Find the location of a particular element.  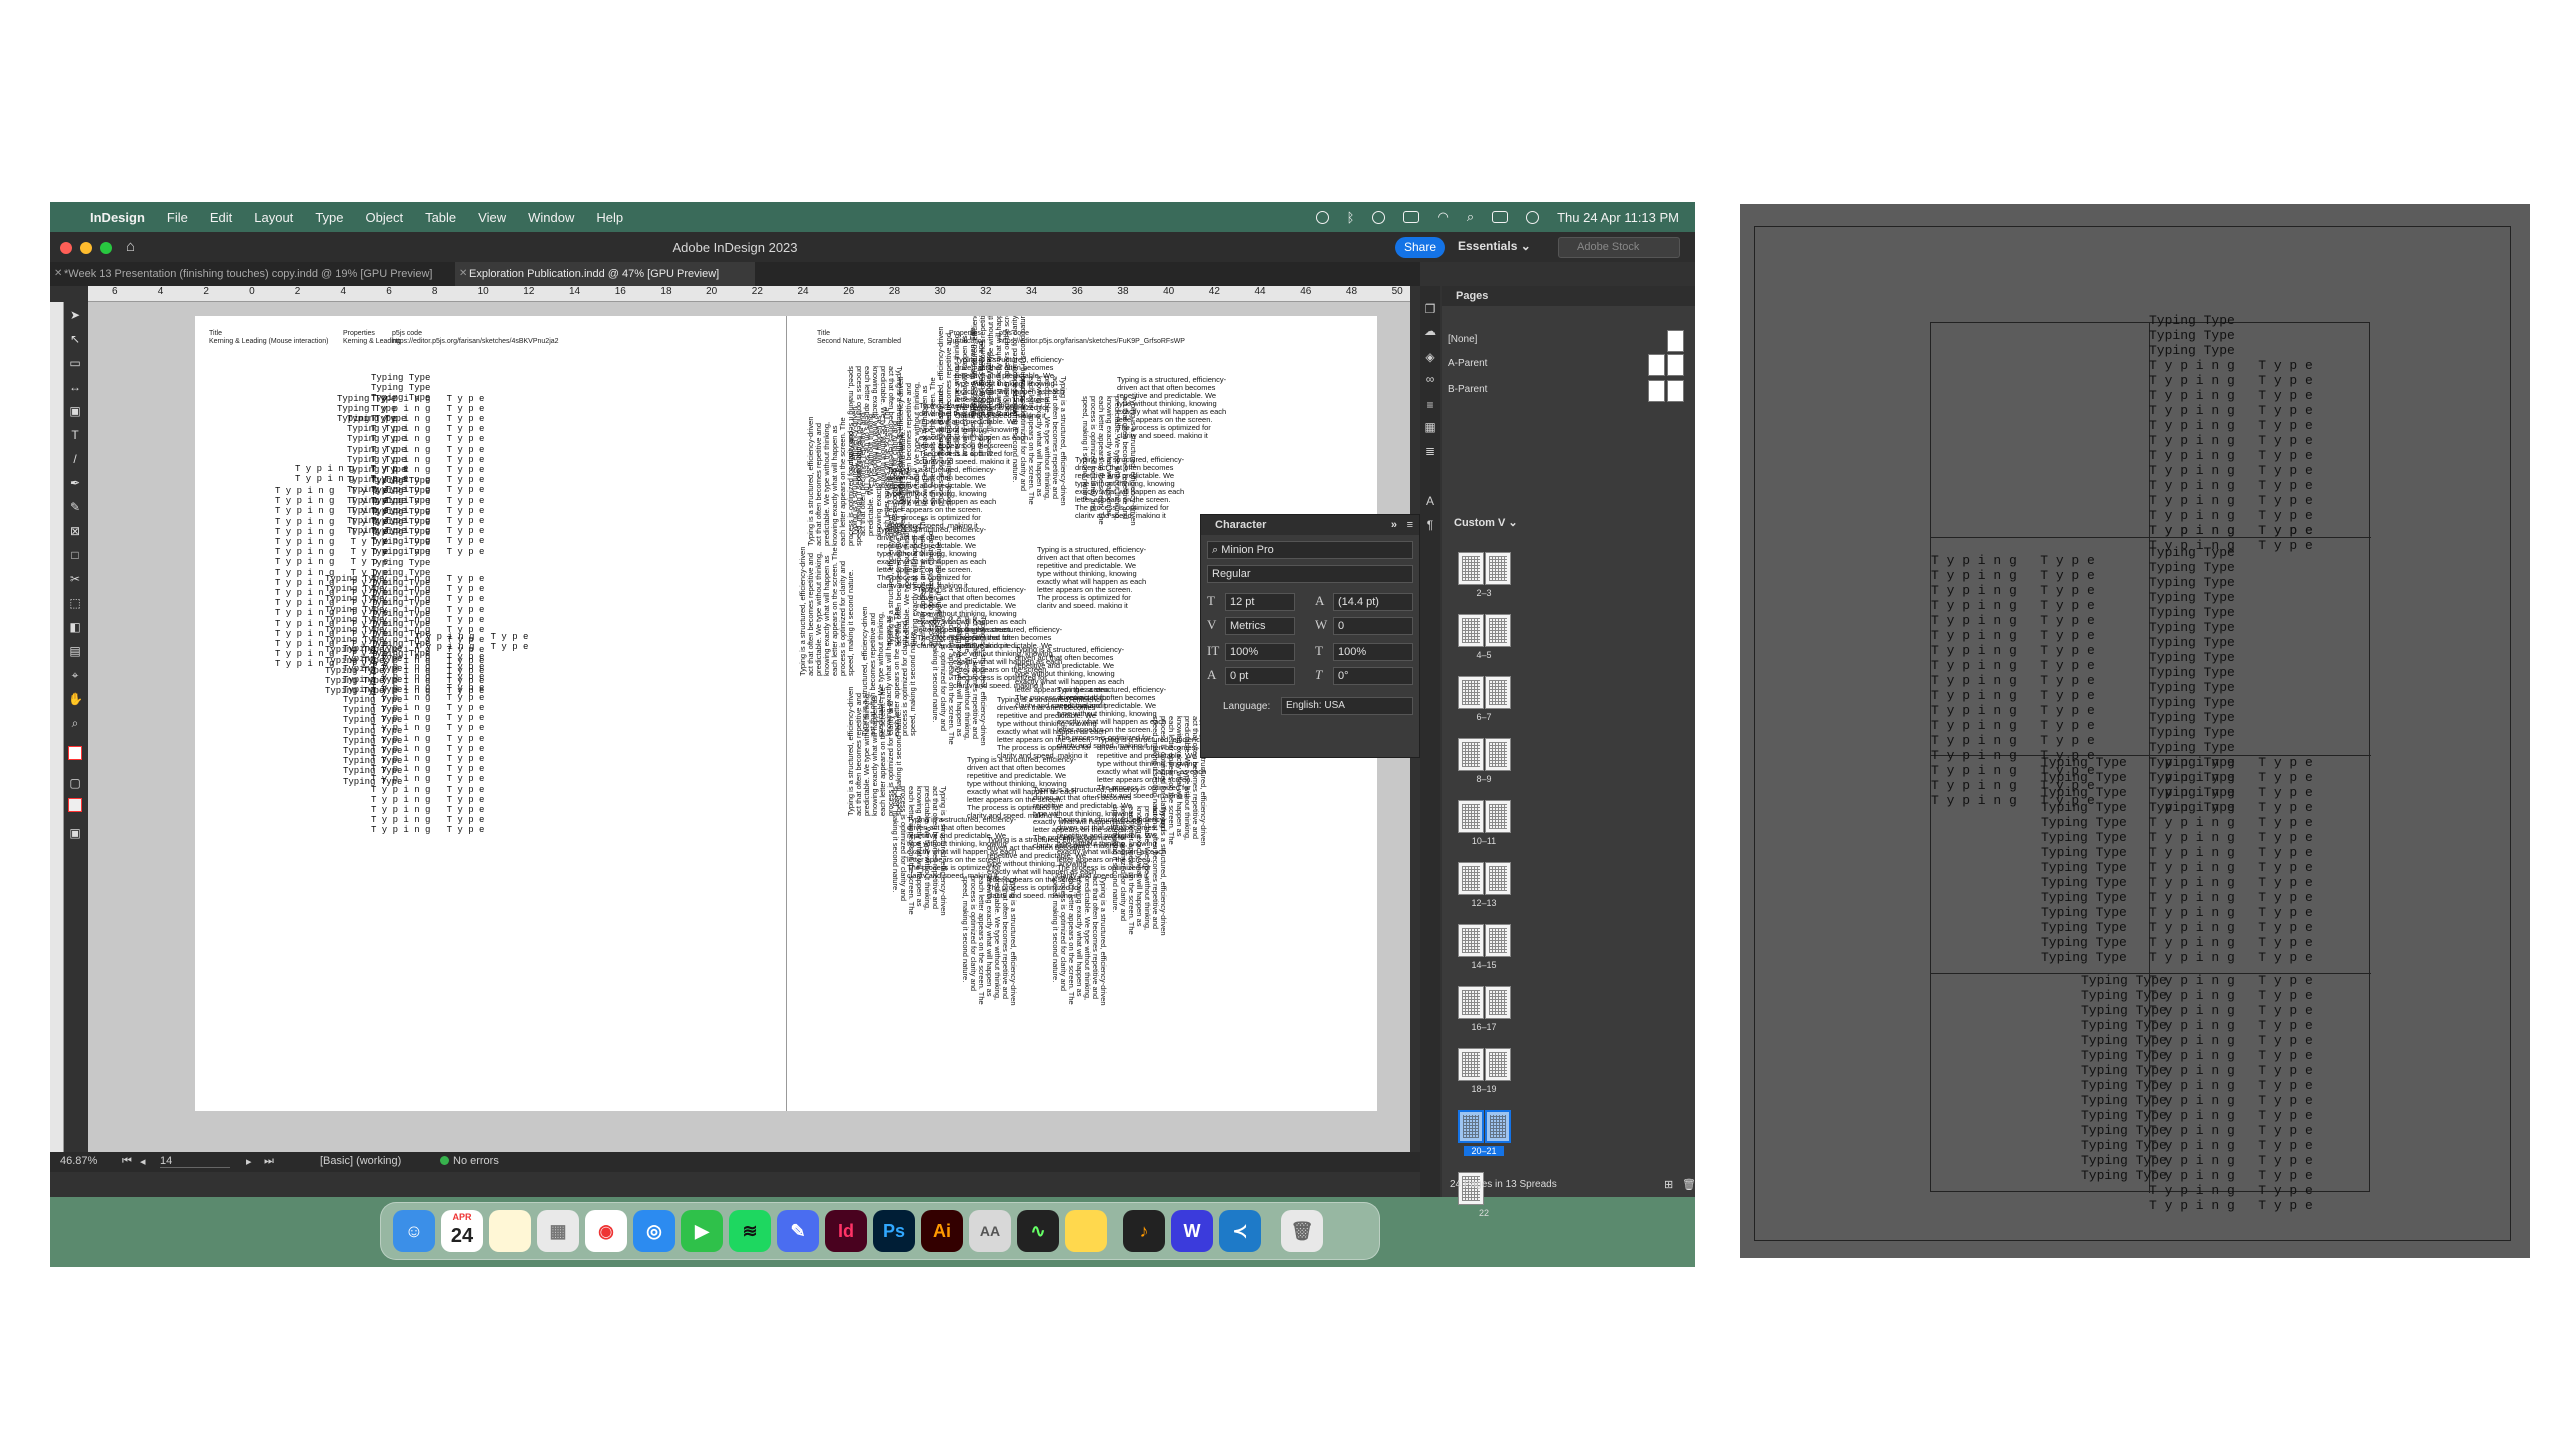

focus-icon is located at coordinates (1379, 217).